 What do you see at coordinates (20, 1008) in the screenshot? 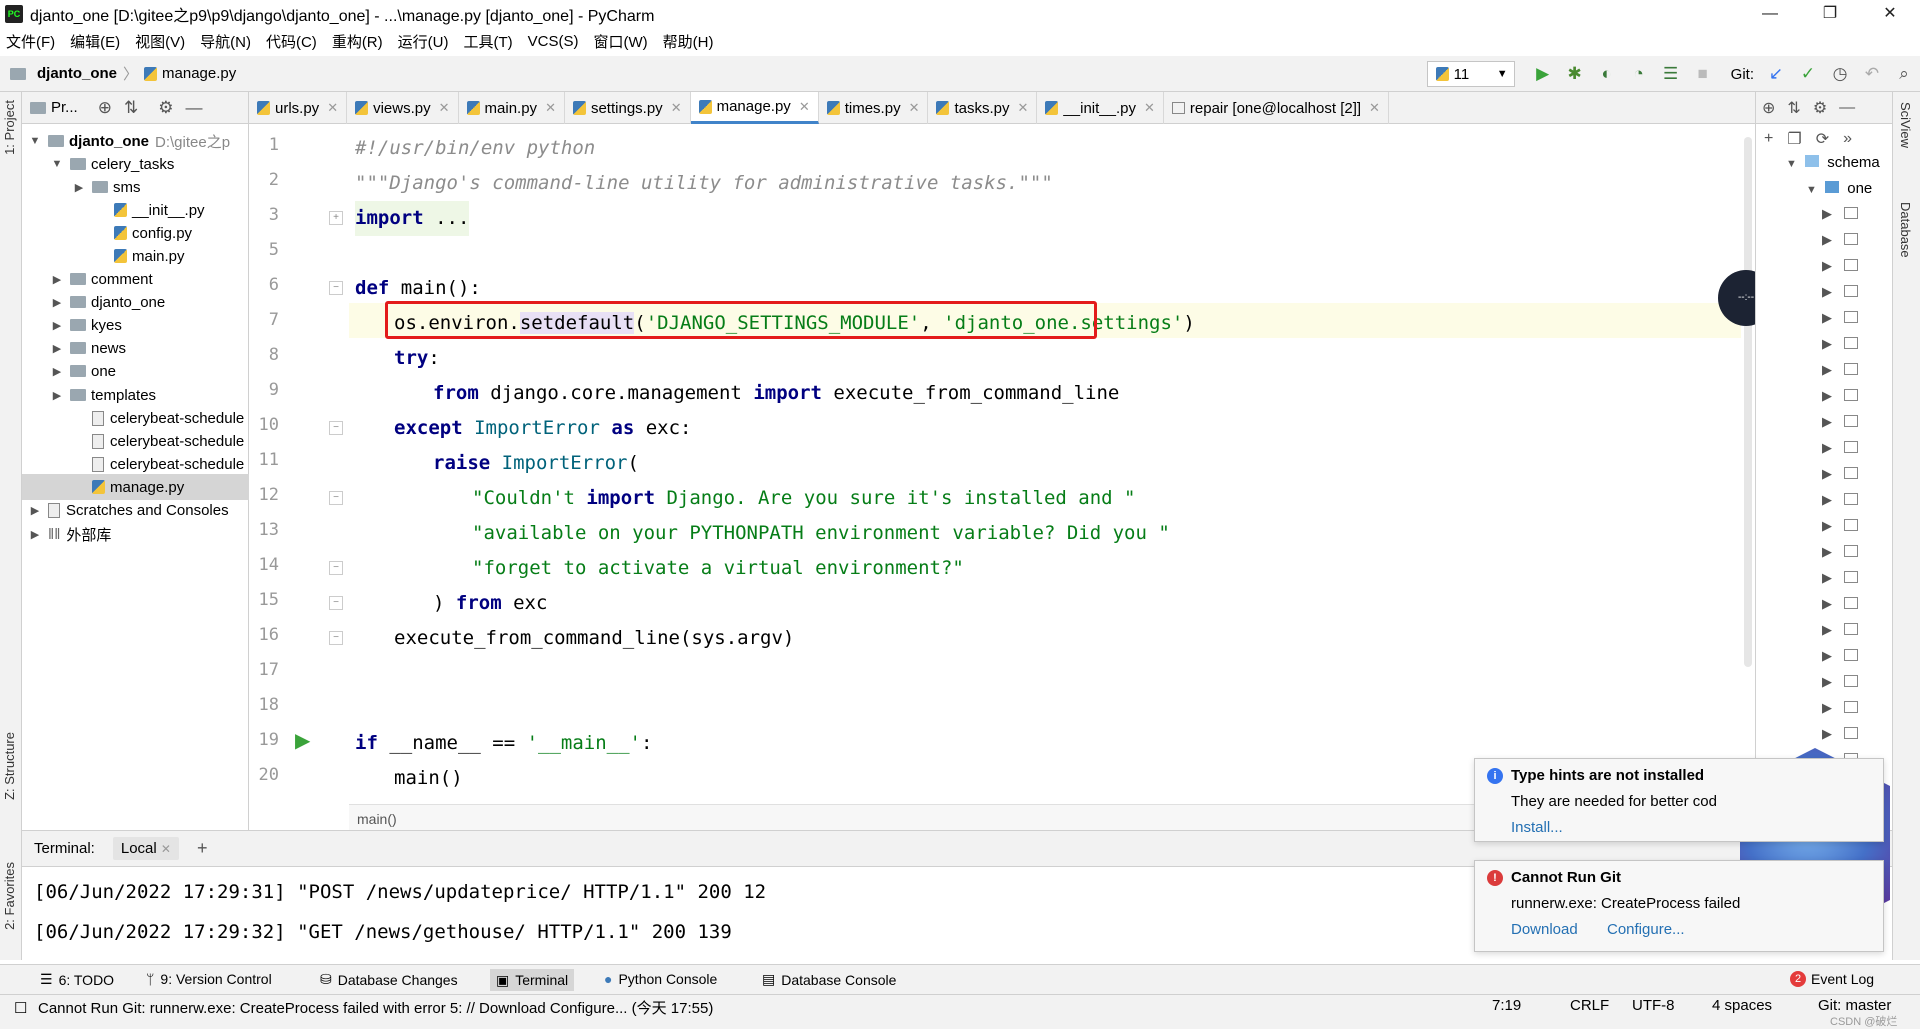
I see `status-toggle-icon: ☐` at bounding box center [20, 1008].